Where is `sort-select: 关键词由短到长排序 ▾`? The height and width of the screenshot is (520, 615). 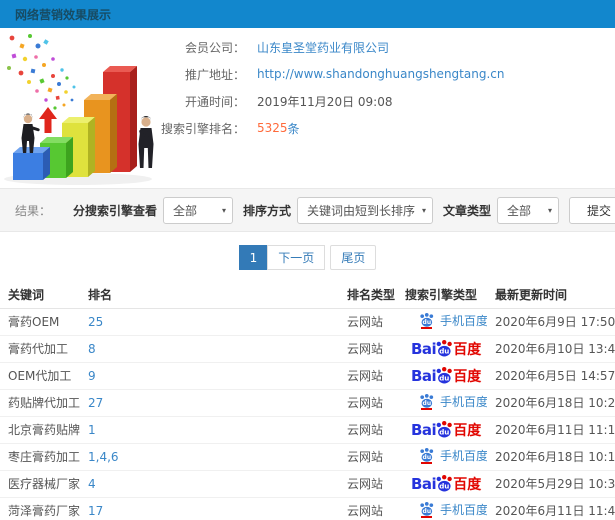
sort-select: 关键词由短到长排序 ▾ is located at coordinates (364, 210).